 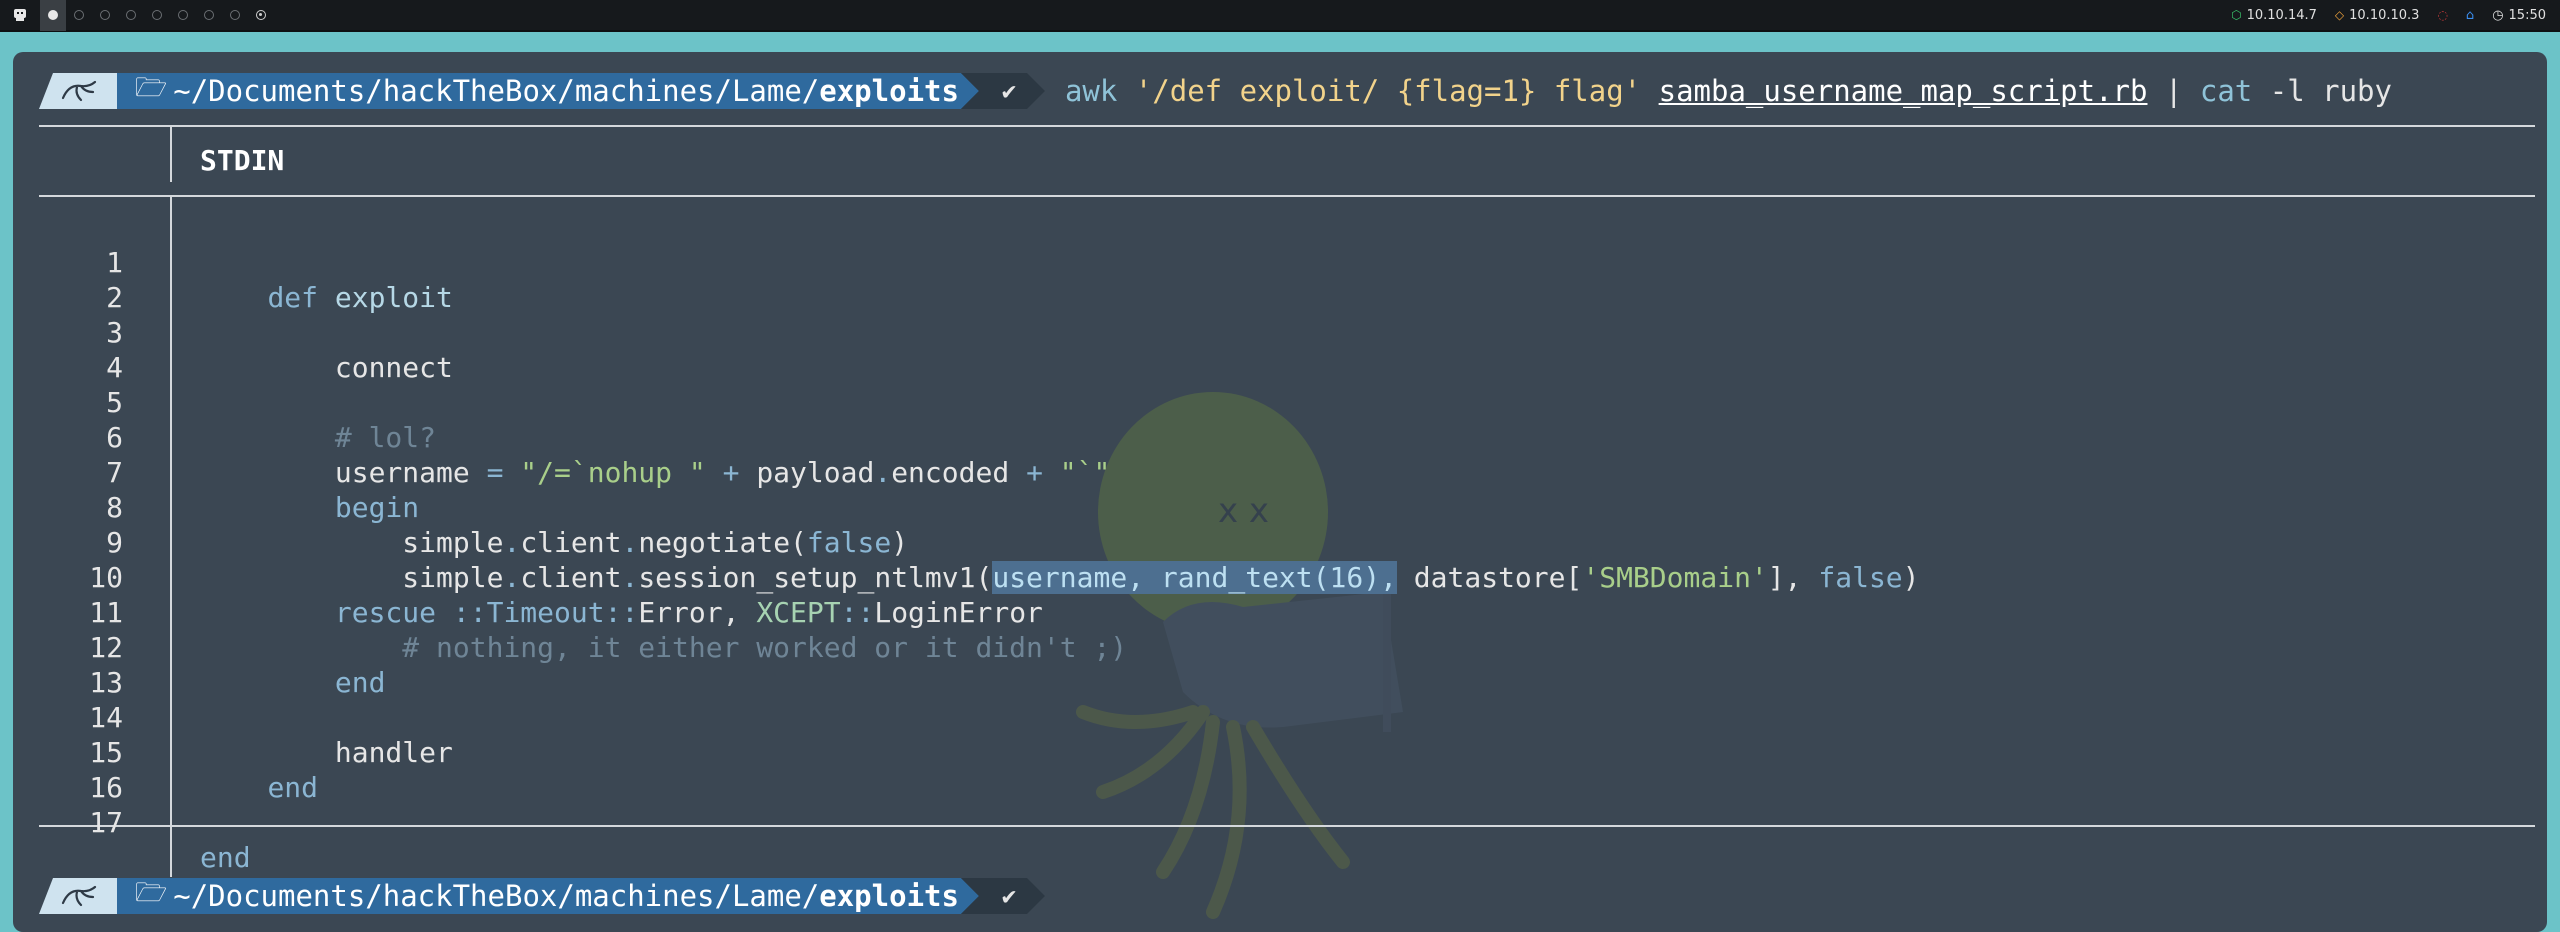 I want to click on code-line: 16, so click(x=106, y=787).